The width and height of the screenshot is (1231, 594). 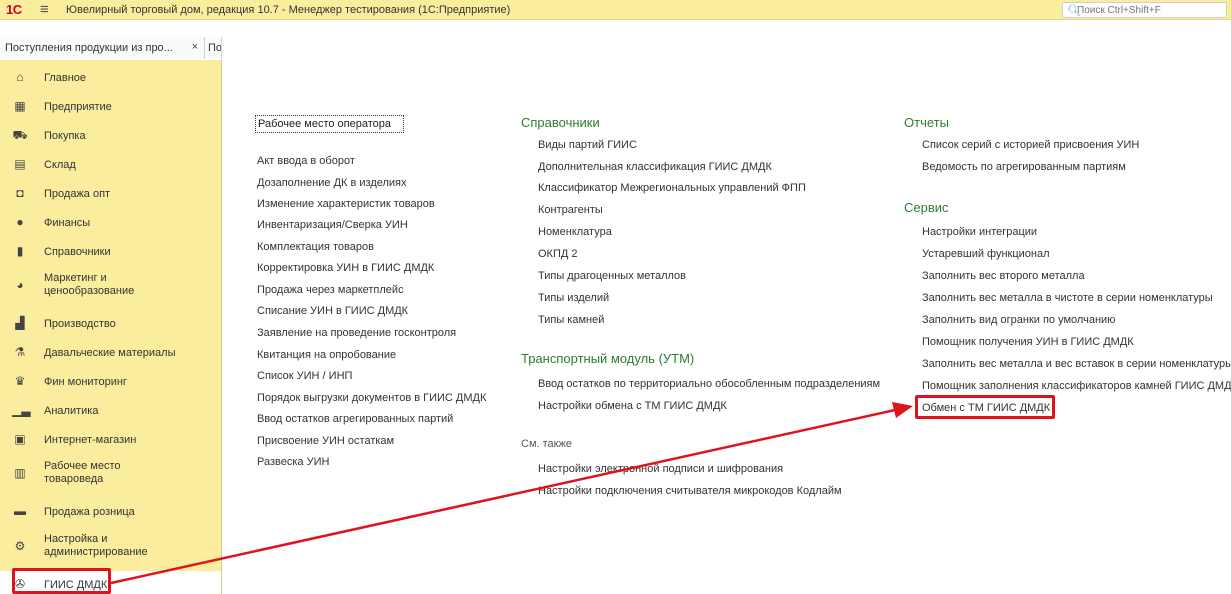 What do you see at coordinates (573, 298) in the screenshot?
I see `link-item: Типы изделий` at bounding box center [573, 298].